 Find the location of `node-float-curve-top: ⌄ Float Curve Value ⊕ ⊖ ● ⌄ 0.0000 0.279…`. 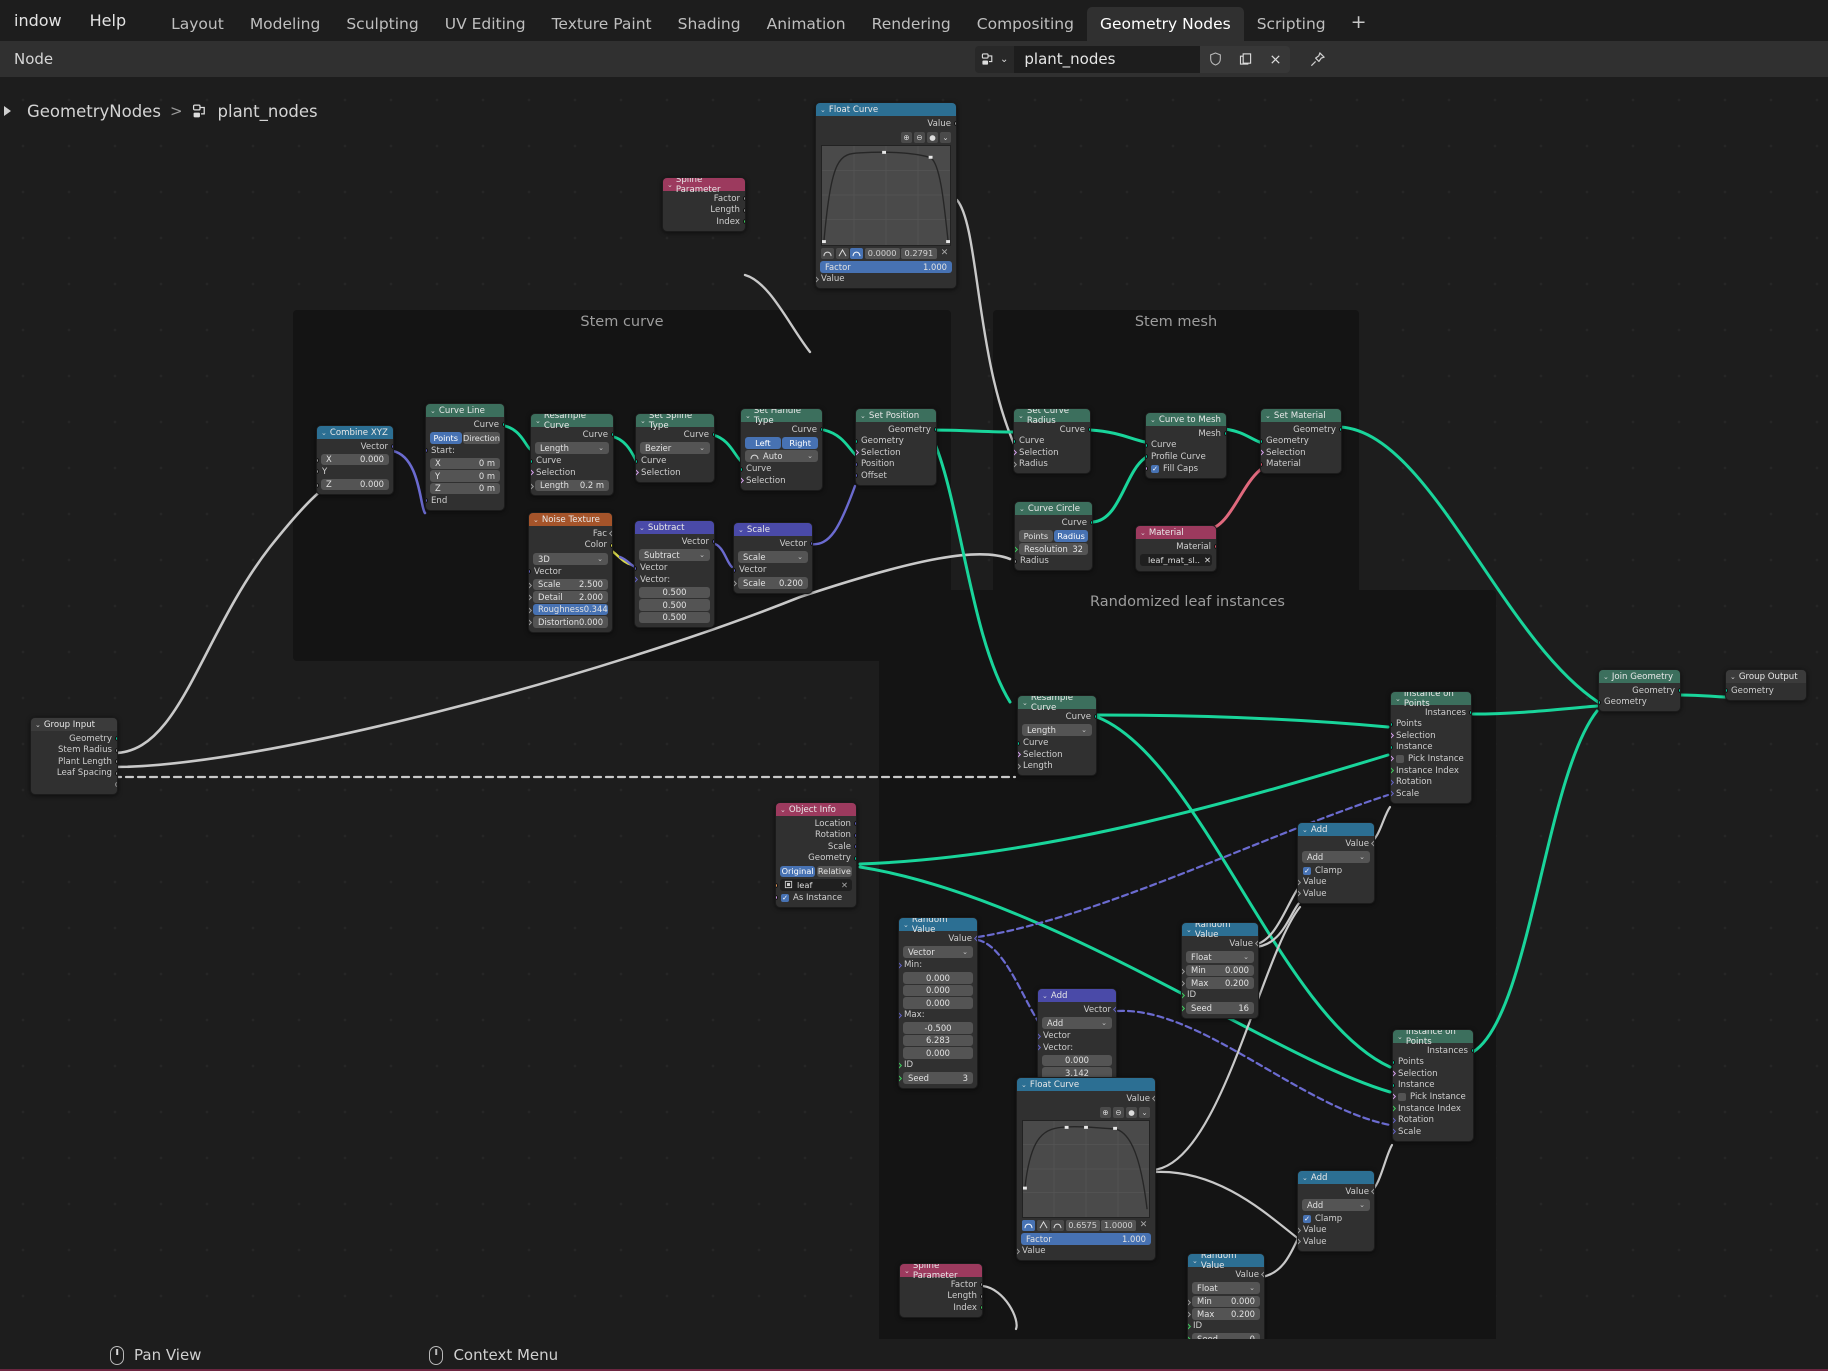

node-float-curve-top: ⌄ Float Curve Value ⊕ ⊖ ● ⌄ 0.0000 0.279… is located at coordinates (886, 195).